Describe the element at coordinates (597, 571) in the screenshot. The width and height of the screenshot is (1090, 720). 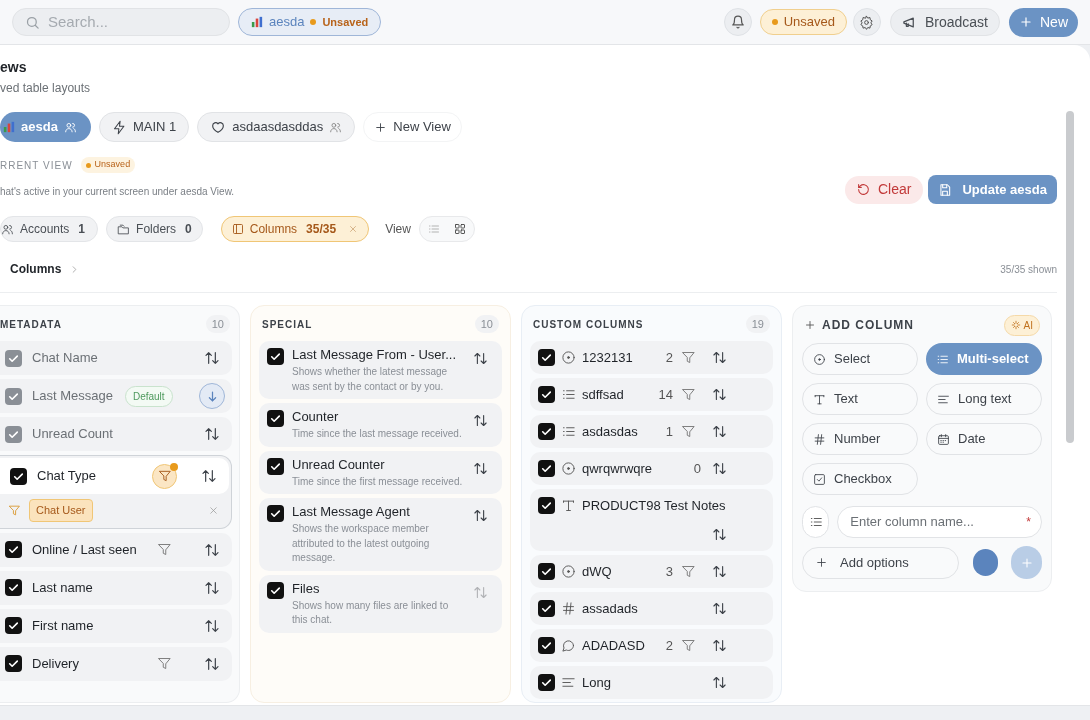
I see `column-name: dWQ` at that location.